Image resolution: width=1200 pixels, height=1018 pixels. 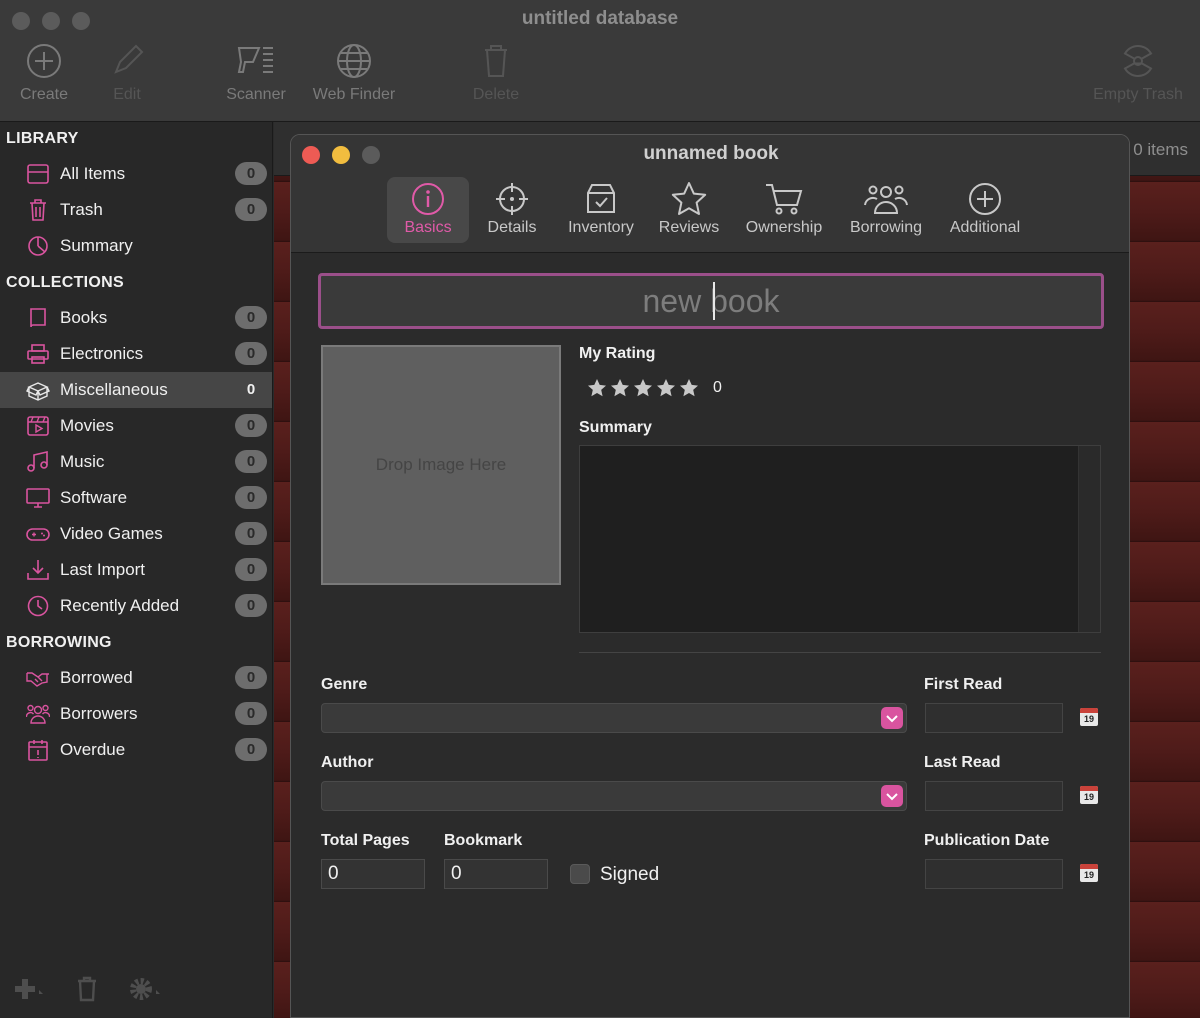 I want to click on tab-basics: Basics, so click(x=428, y=210).